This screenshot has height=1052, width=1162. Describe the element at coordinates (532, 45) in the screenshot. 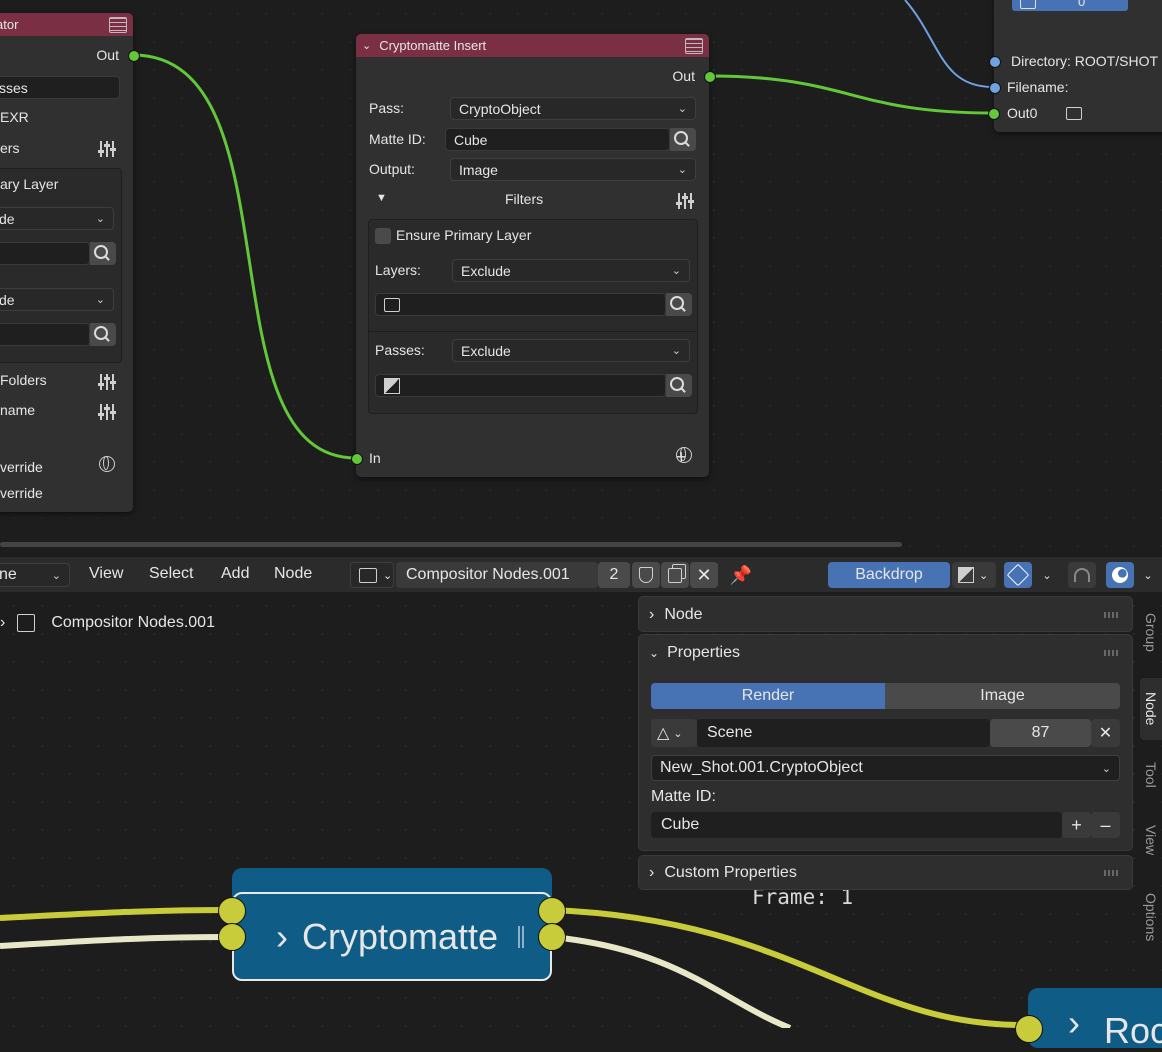

I see `crypto-node-header: ⌄ Cryptomatte Insert` at that location.